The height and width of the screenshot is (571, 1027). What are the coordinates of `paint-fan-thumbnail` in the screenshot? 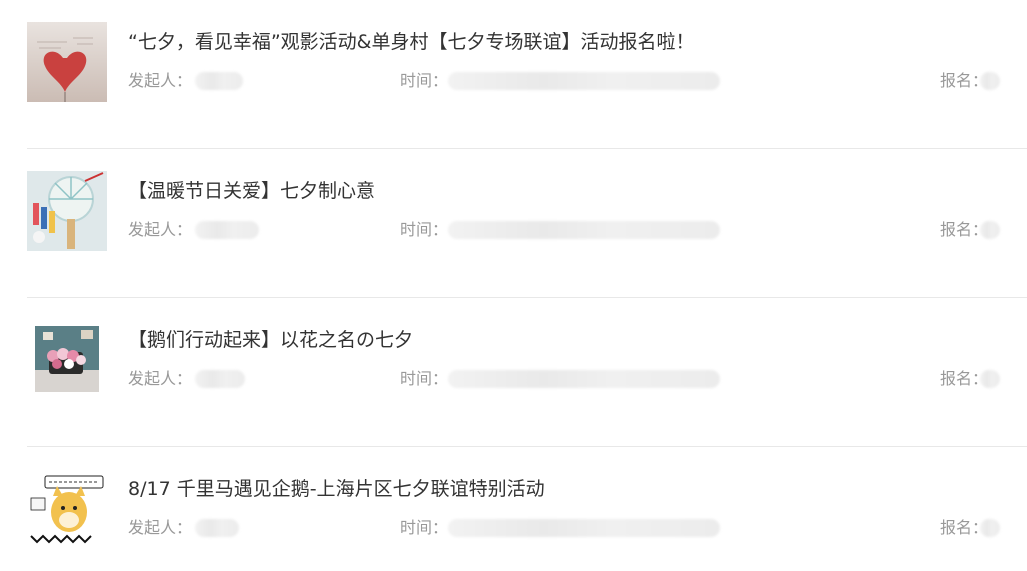 It's located at (67, 211).